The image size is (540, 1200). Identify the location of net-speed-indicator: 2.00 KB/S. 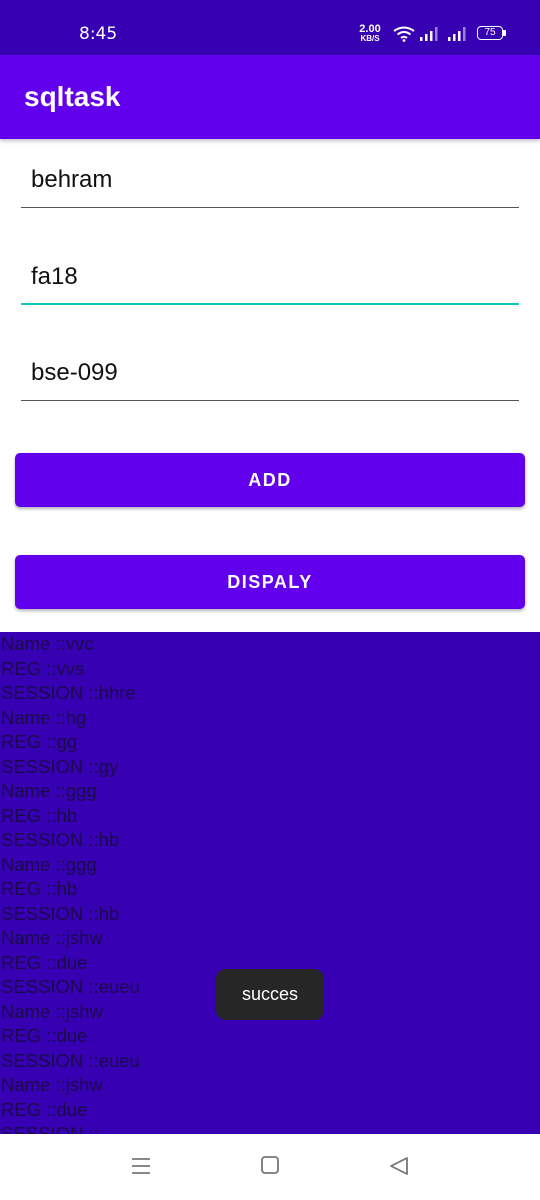
(370, 34).